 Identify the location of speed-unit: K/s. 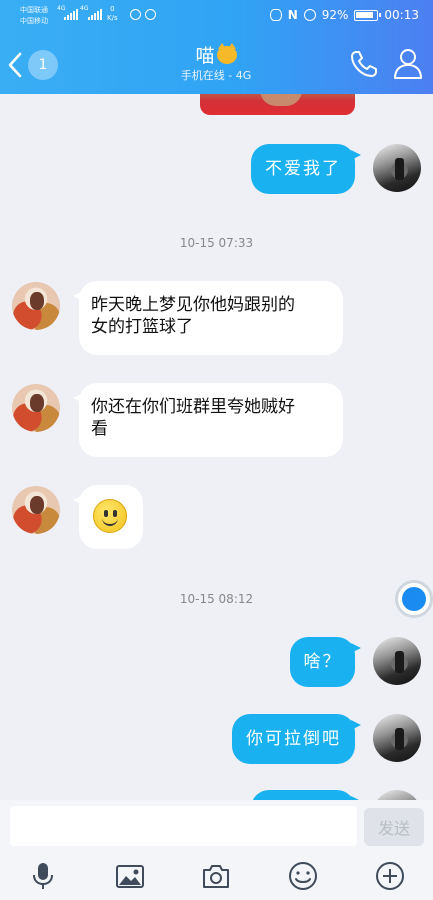
(112, 18).